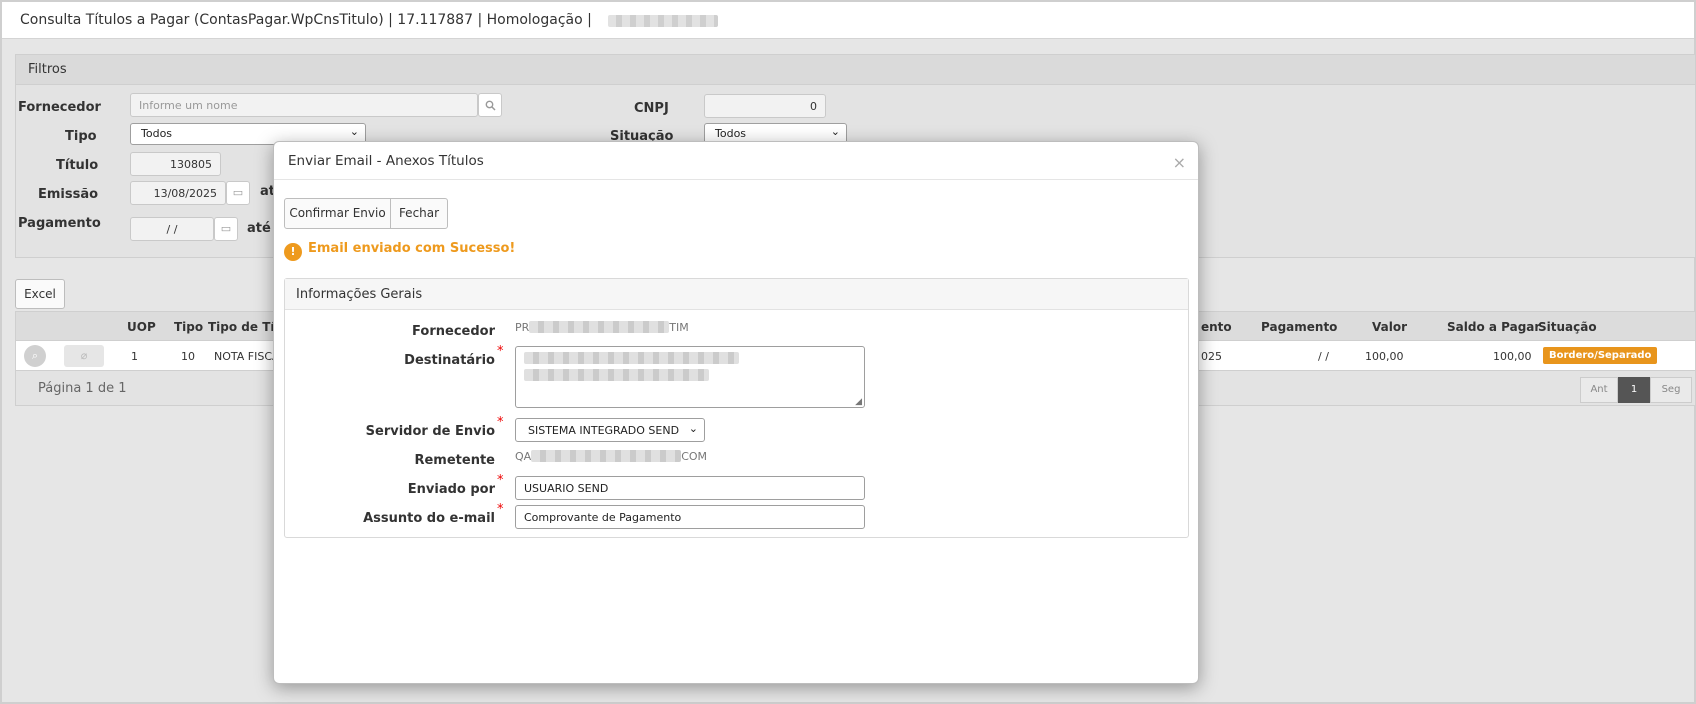 This screenshot has height=704, width=1696. Describe the element at coordinates (412, 248) in the screenshot. I see `success-text: Email enviado com Sucesso!` at that location.